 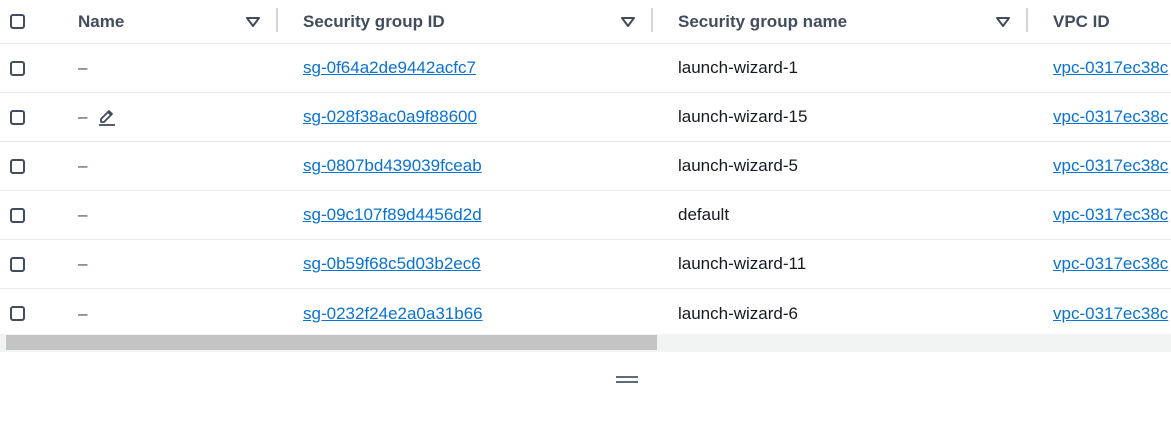 I want to click on pencil-icon, so click(x=107, y=117).